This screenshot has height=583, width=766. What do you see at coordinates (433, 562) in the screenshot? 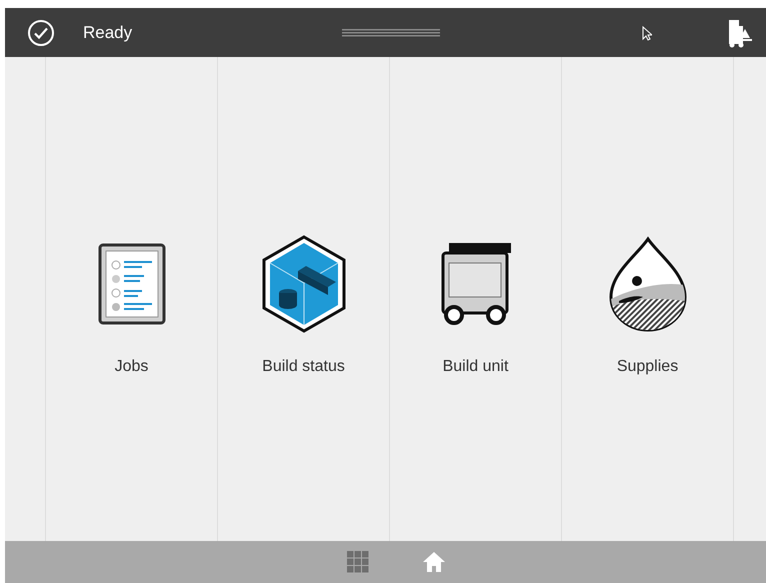
I see `home-button` at bounding box center [433, 562].